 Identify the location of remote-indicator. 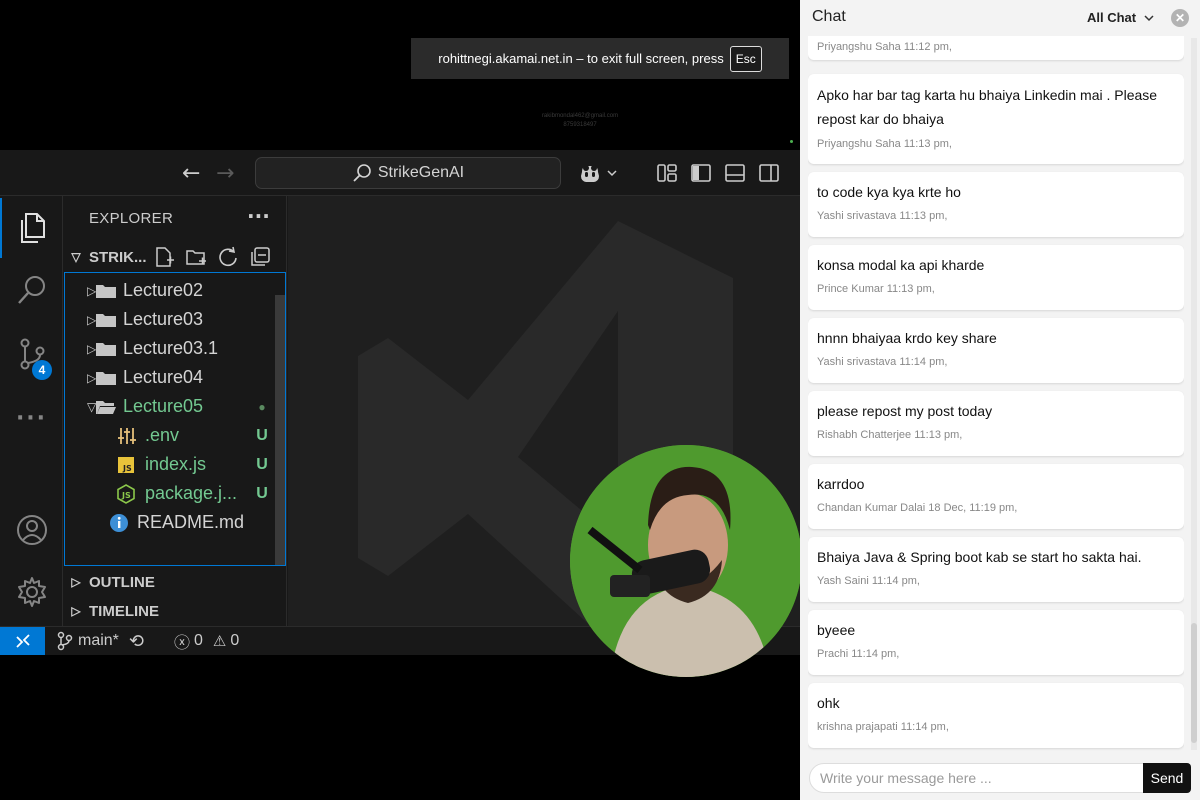
(22, 640).